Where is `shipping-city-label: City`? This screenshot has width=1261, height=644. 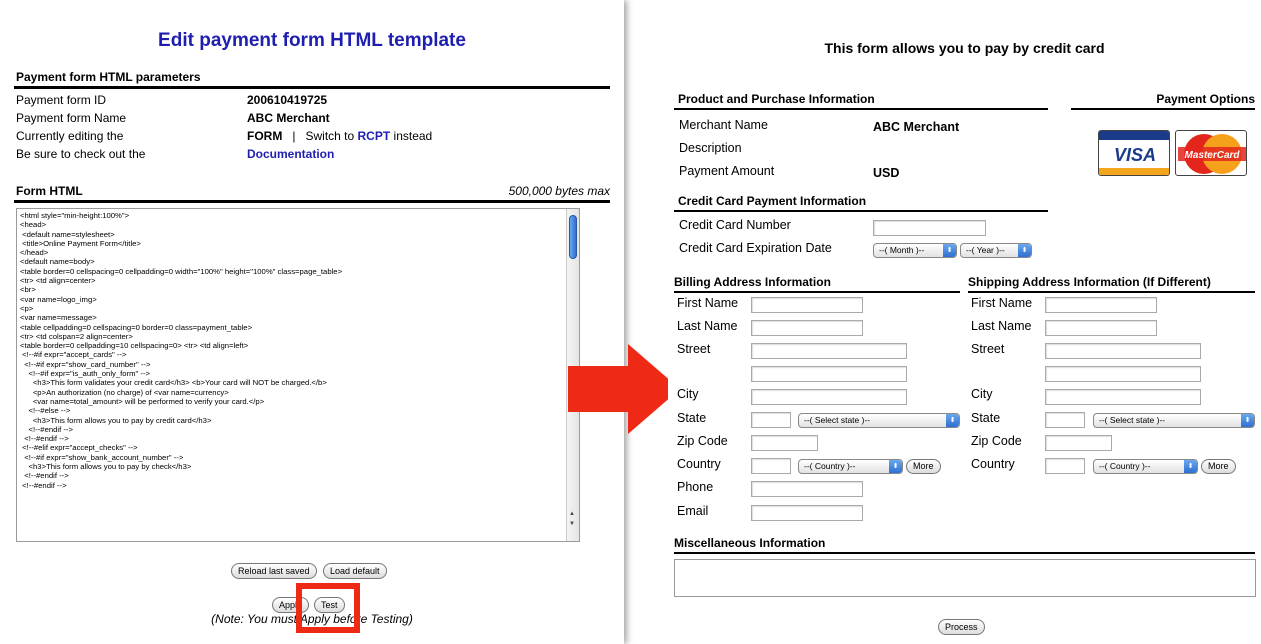 shipping-city-label: City is located at coordinates (982, 394).